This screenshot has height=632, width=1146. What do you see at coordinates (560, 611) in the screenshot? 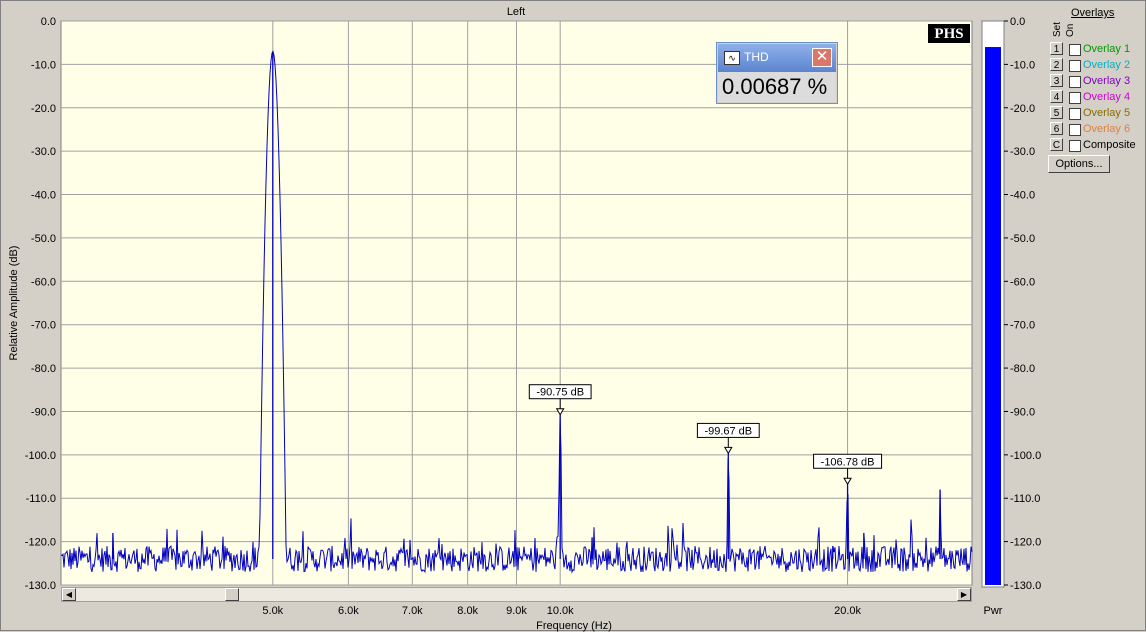
I see `x-tick-label: 10.0k` at bounding box center [560, 611].